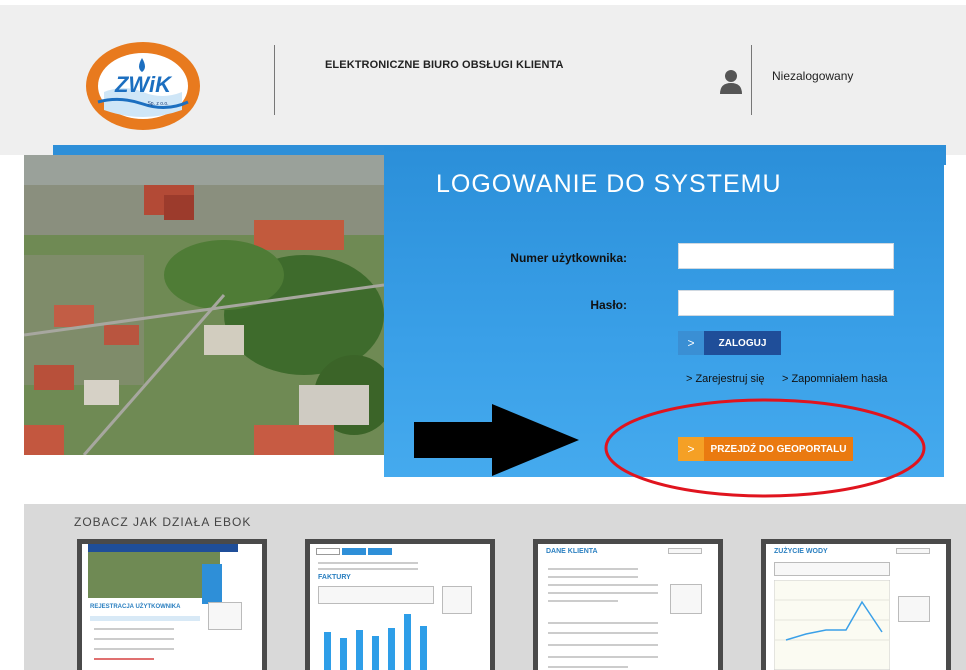 This screenshot has height=670, width=966. What do you see at coordinates (375, 642) in the screenshot?
I see `thumb-bar-chart` at bounding box center [375, 642].